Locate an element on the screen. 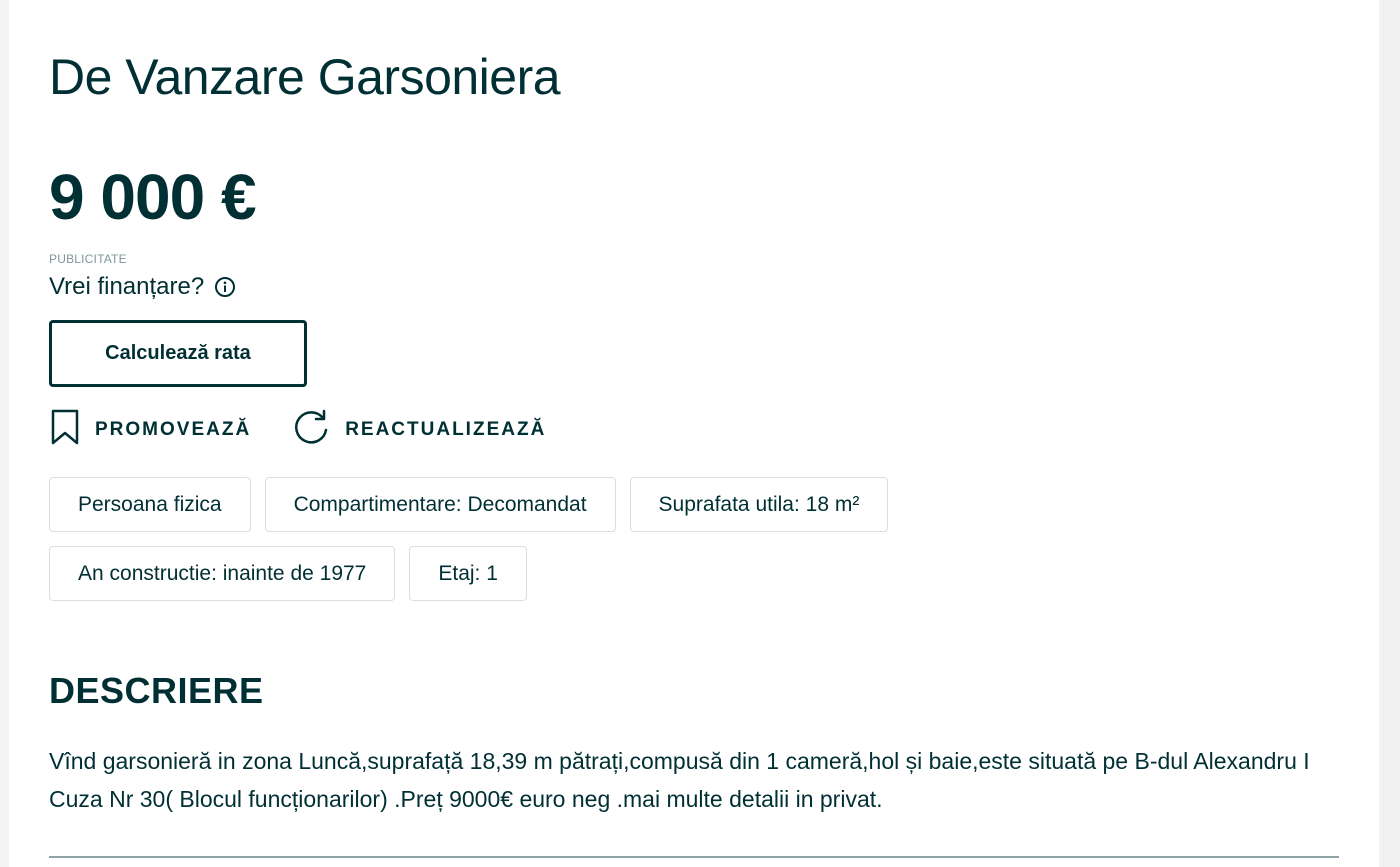 This screenshot has width=1400, height=867. financing-question: Vrei finanțare? is located at coordinates (127, 286).